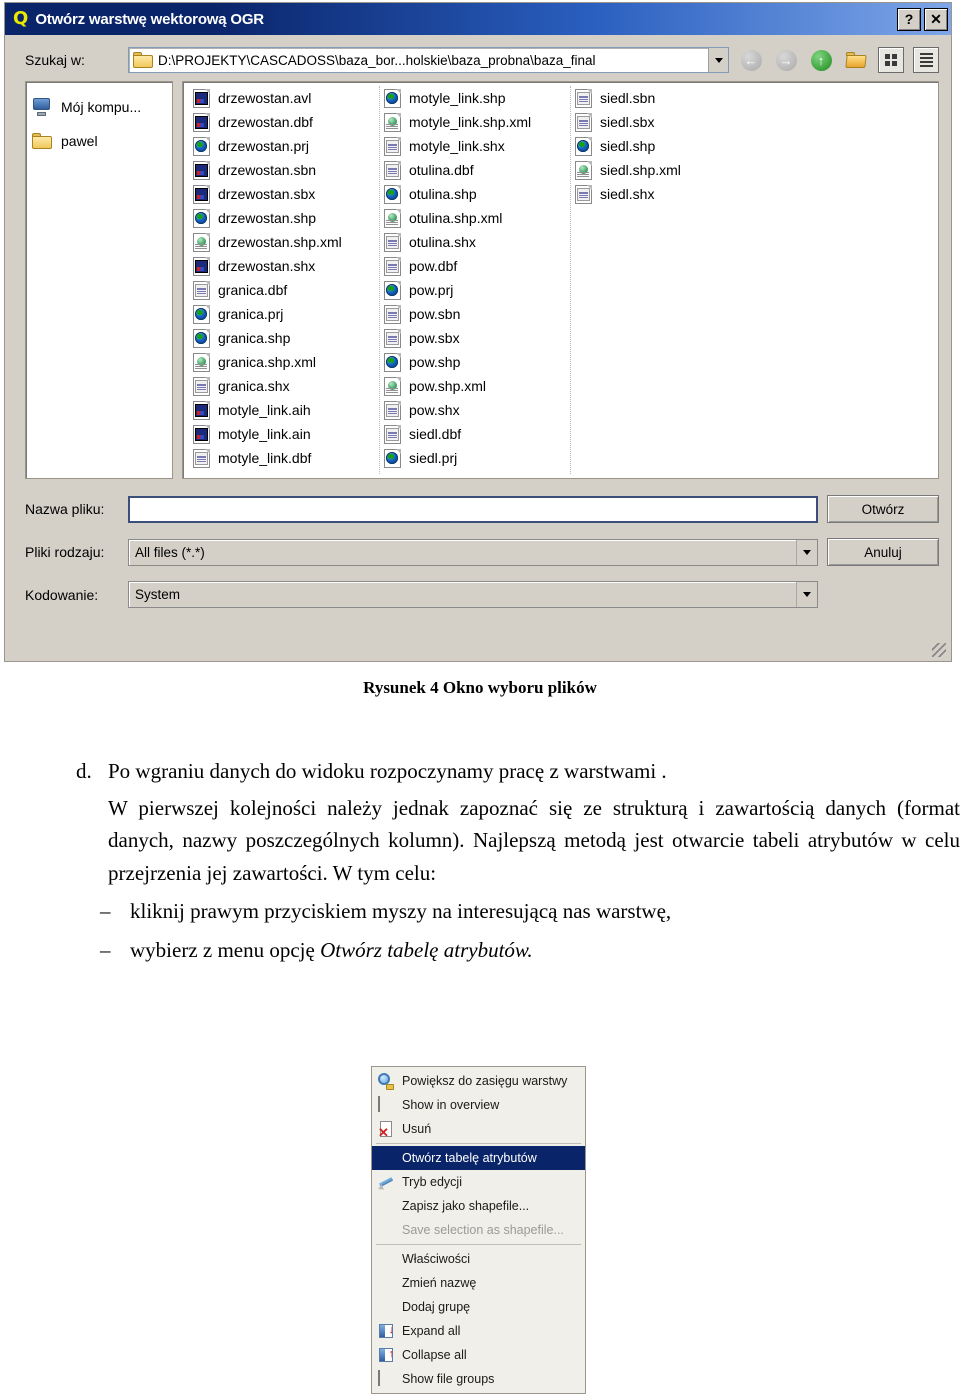  Describe the element at coordinates (909, 19) in the screenshot. I see `help-button: ?` at that location.